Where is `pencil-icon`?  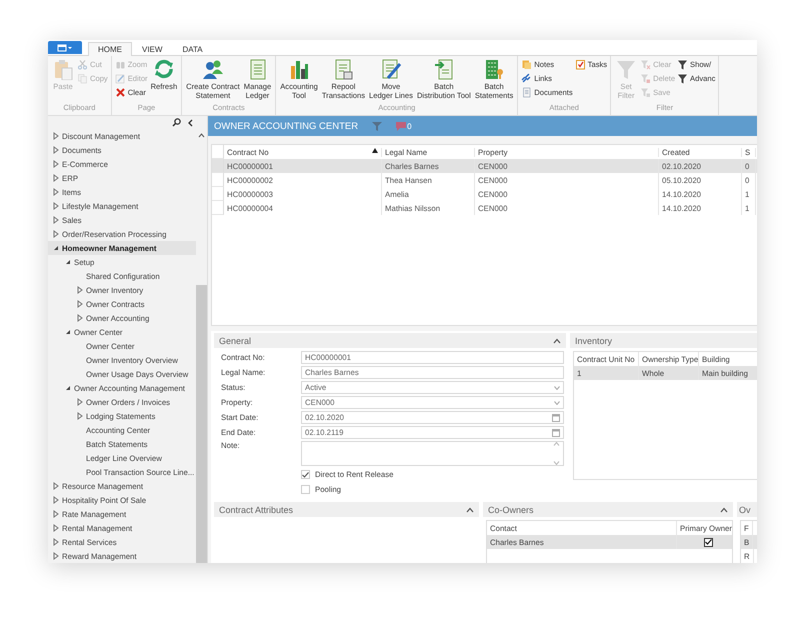 pencil-icon is located at coordinates (120, 78).